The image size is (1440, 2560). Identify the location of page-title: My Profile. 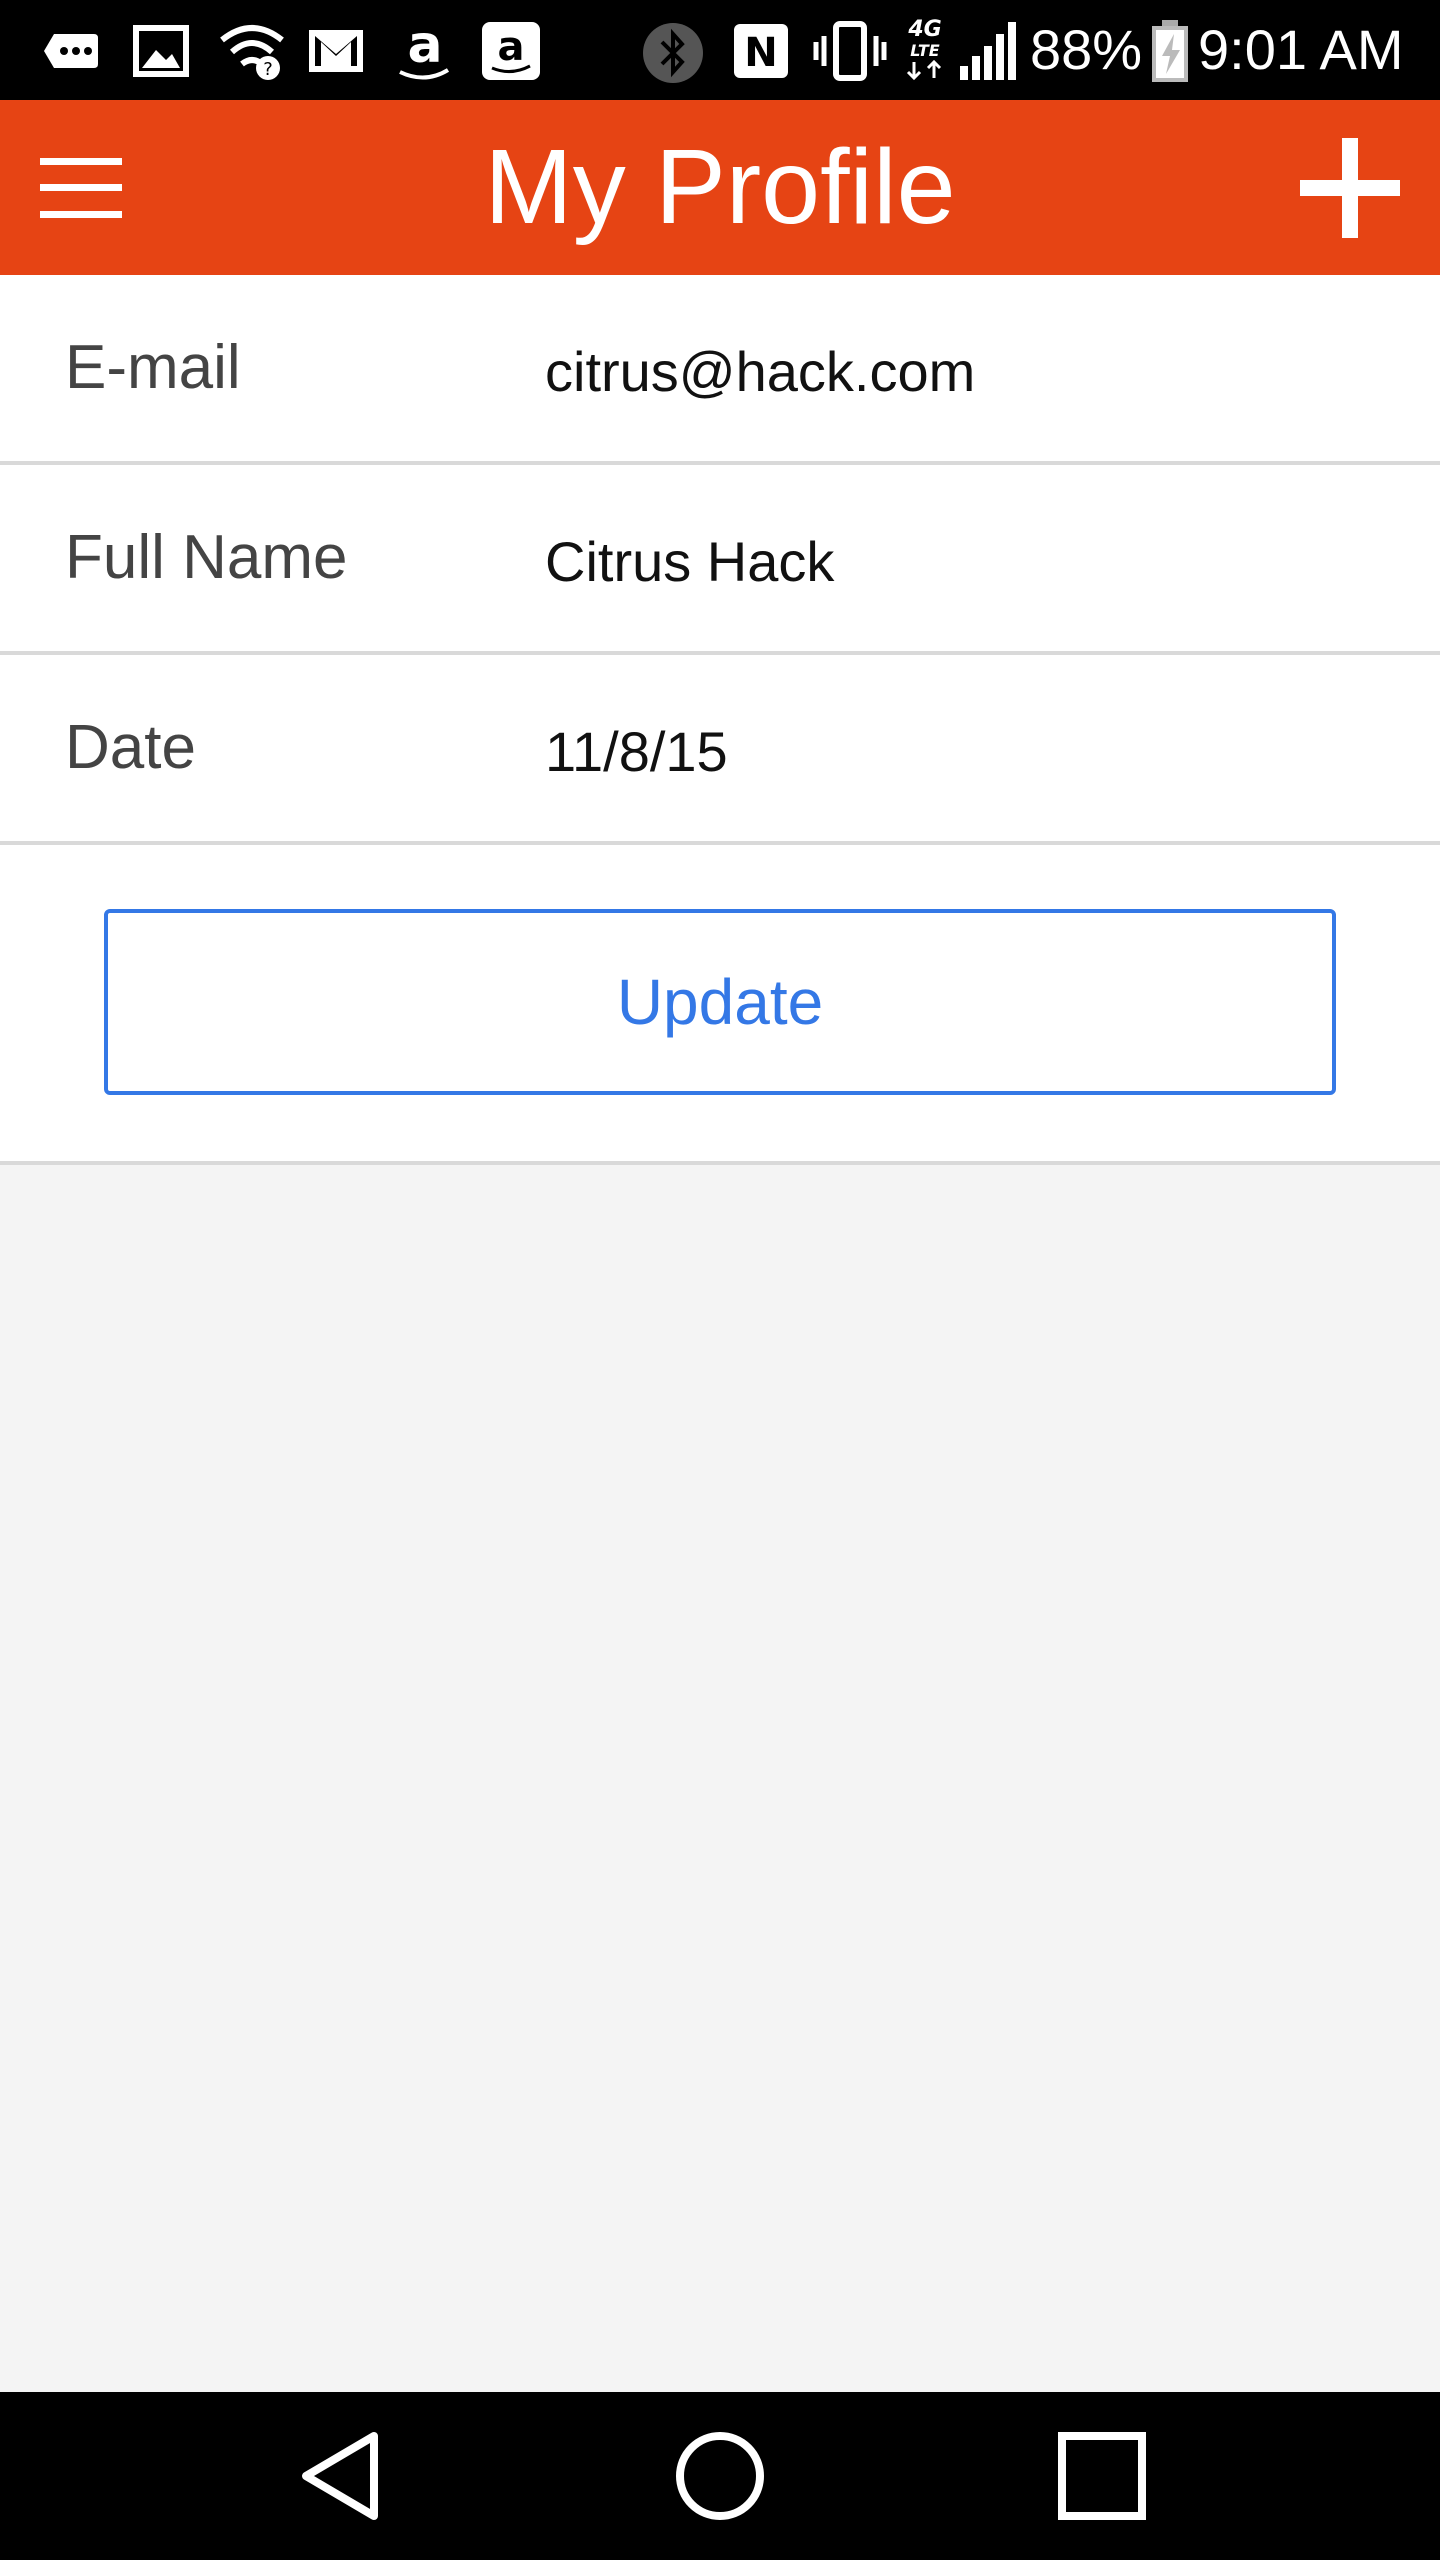
(720, 187).